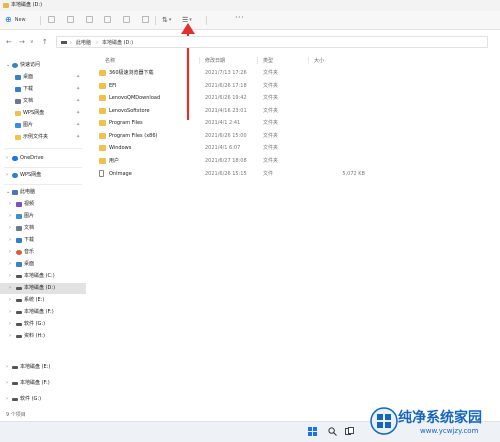 The width and height of the screenshot is (500, 442). I want to click on sidebar-item-sample-folder: 示例文件夹 ✦, so click(43, 137).